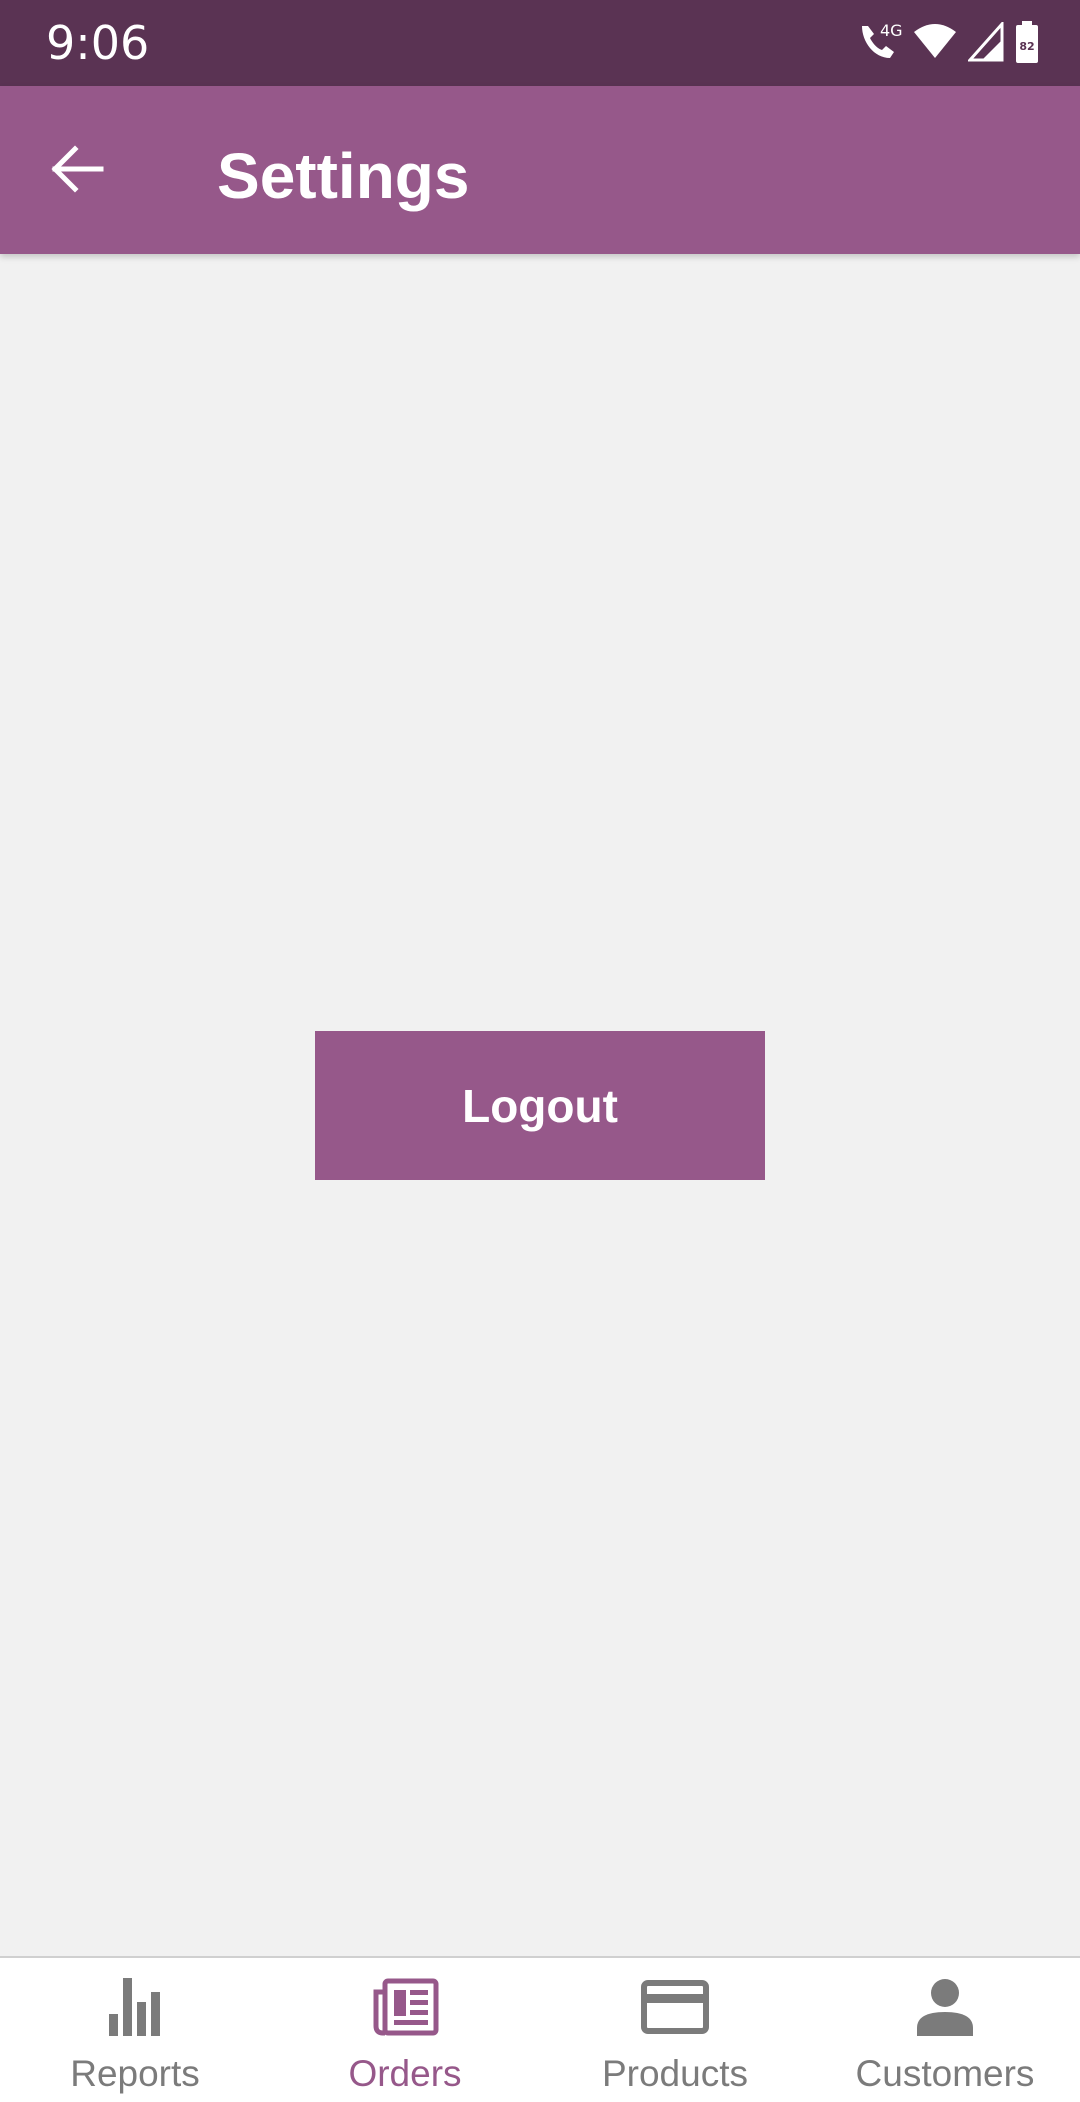 The image size is (1080, 2102). What do you see at coordinates (879, 44) in the screenshot?
I see `wifi-calling-icon: 4G` at bounding box center [879, 44].